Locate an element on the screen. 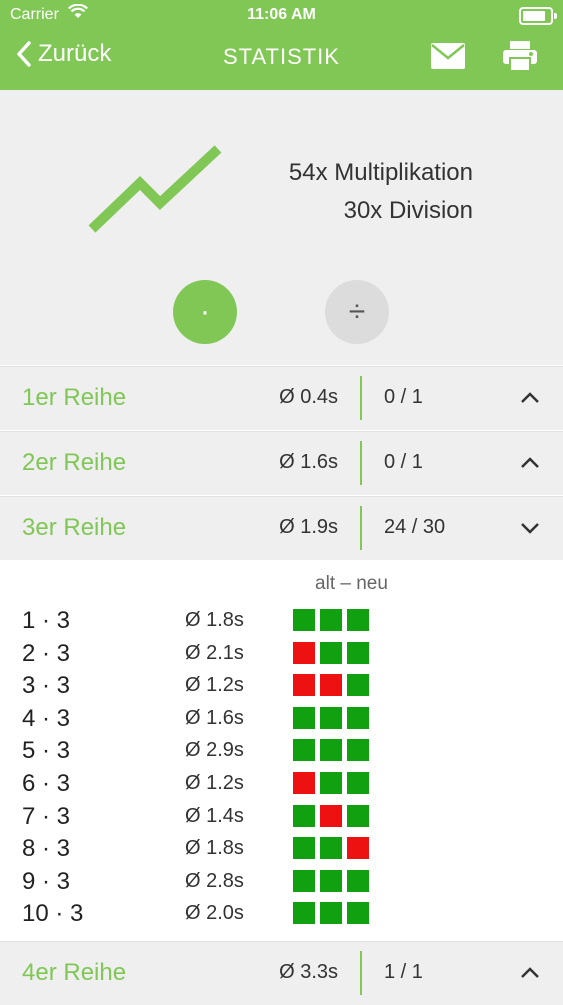 The height and width of the screenshot is (1005, 563). multiplication-count: 54x Multiplikation is located at coordinates (380, 172).